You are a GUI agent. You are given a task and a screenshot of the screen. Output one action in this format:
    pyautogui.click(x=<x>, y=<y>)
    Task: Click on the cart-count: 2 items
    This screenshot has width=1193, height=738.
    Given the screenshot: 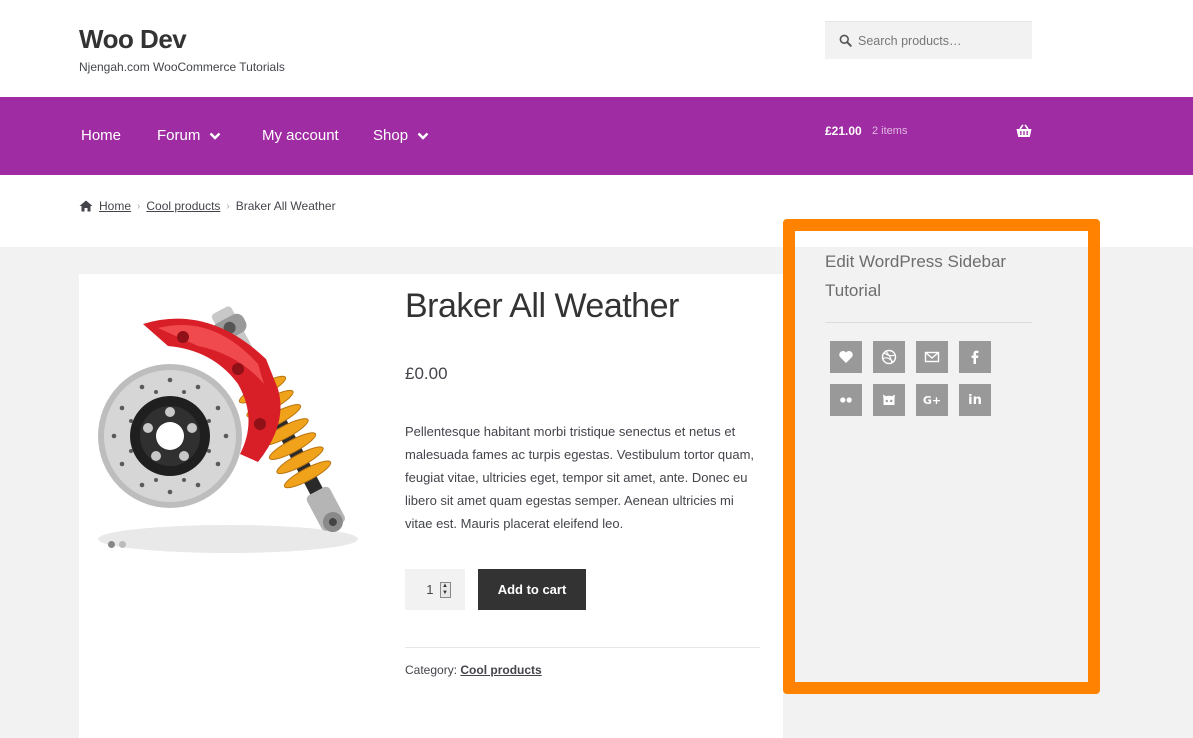 What is the action you would take?
    pyautogui.click(x=889, y=131)
    